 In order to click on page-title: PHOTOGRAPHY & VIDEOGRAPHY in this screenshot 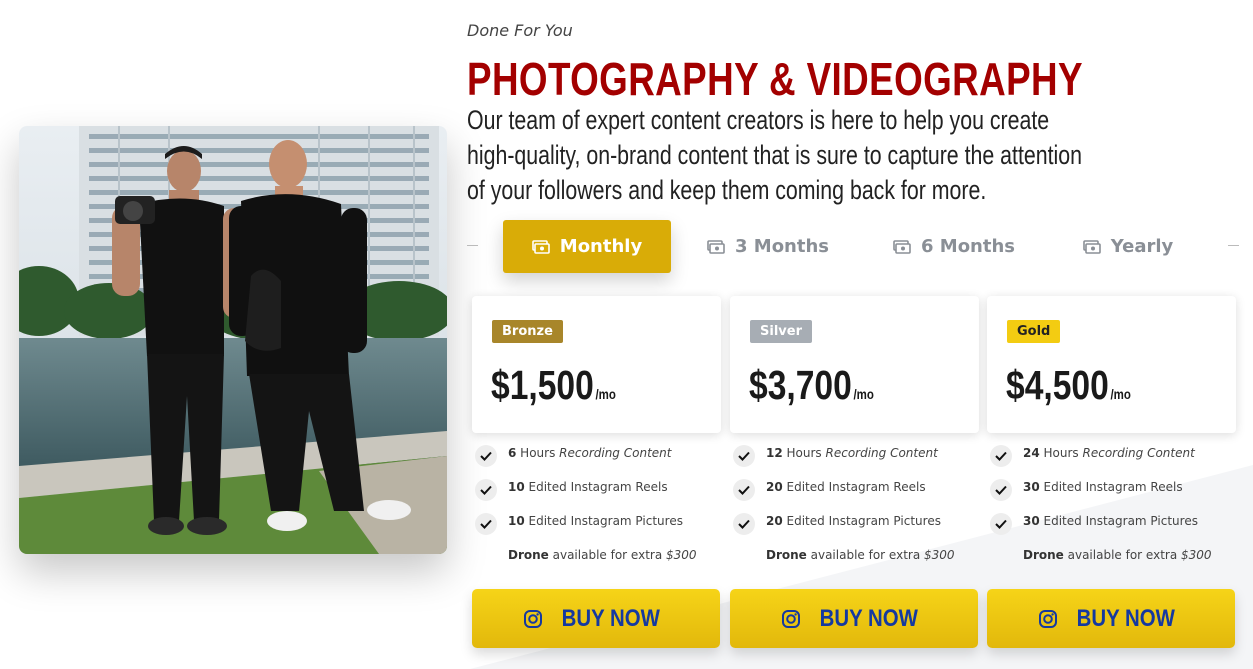, I will do `click(775, 79)`.